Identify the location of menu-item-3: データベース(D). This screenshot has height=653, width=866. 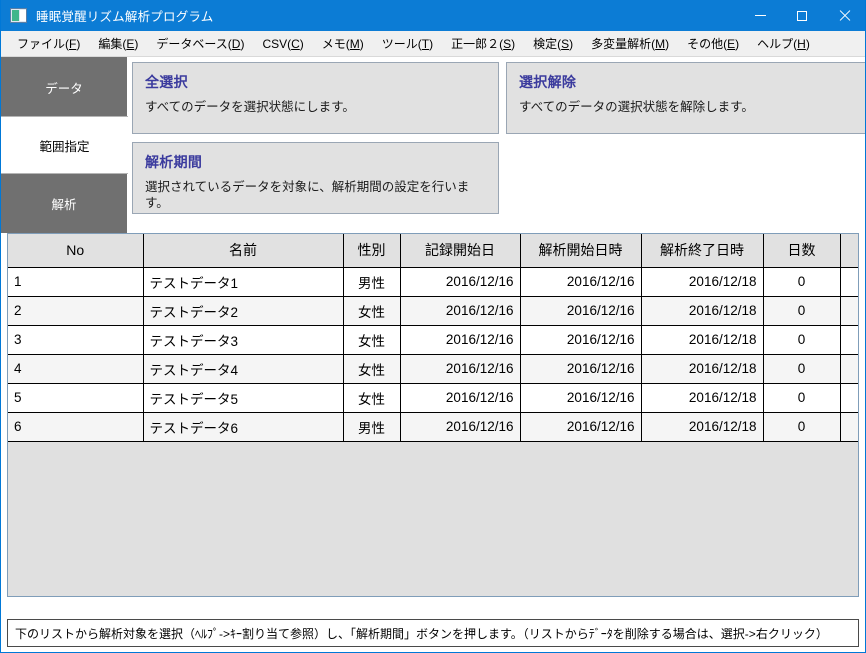
(200, 44).